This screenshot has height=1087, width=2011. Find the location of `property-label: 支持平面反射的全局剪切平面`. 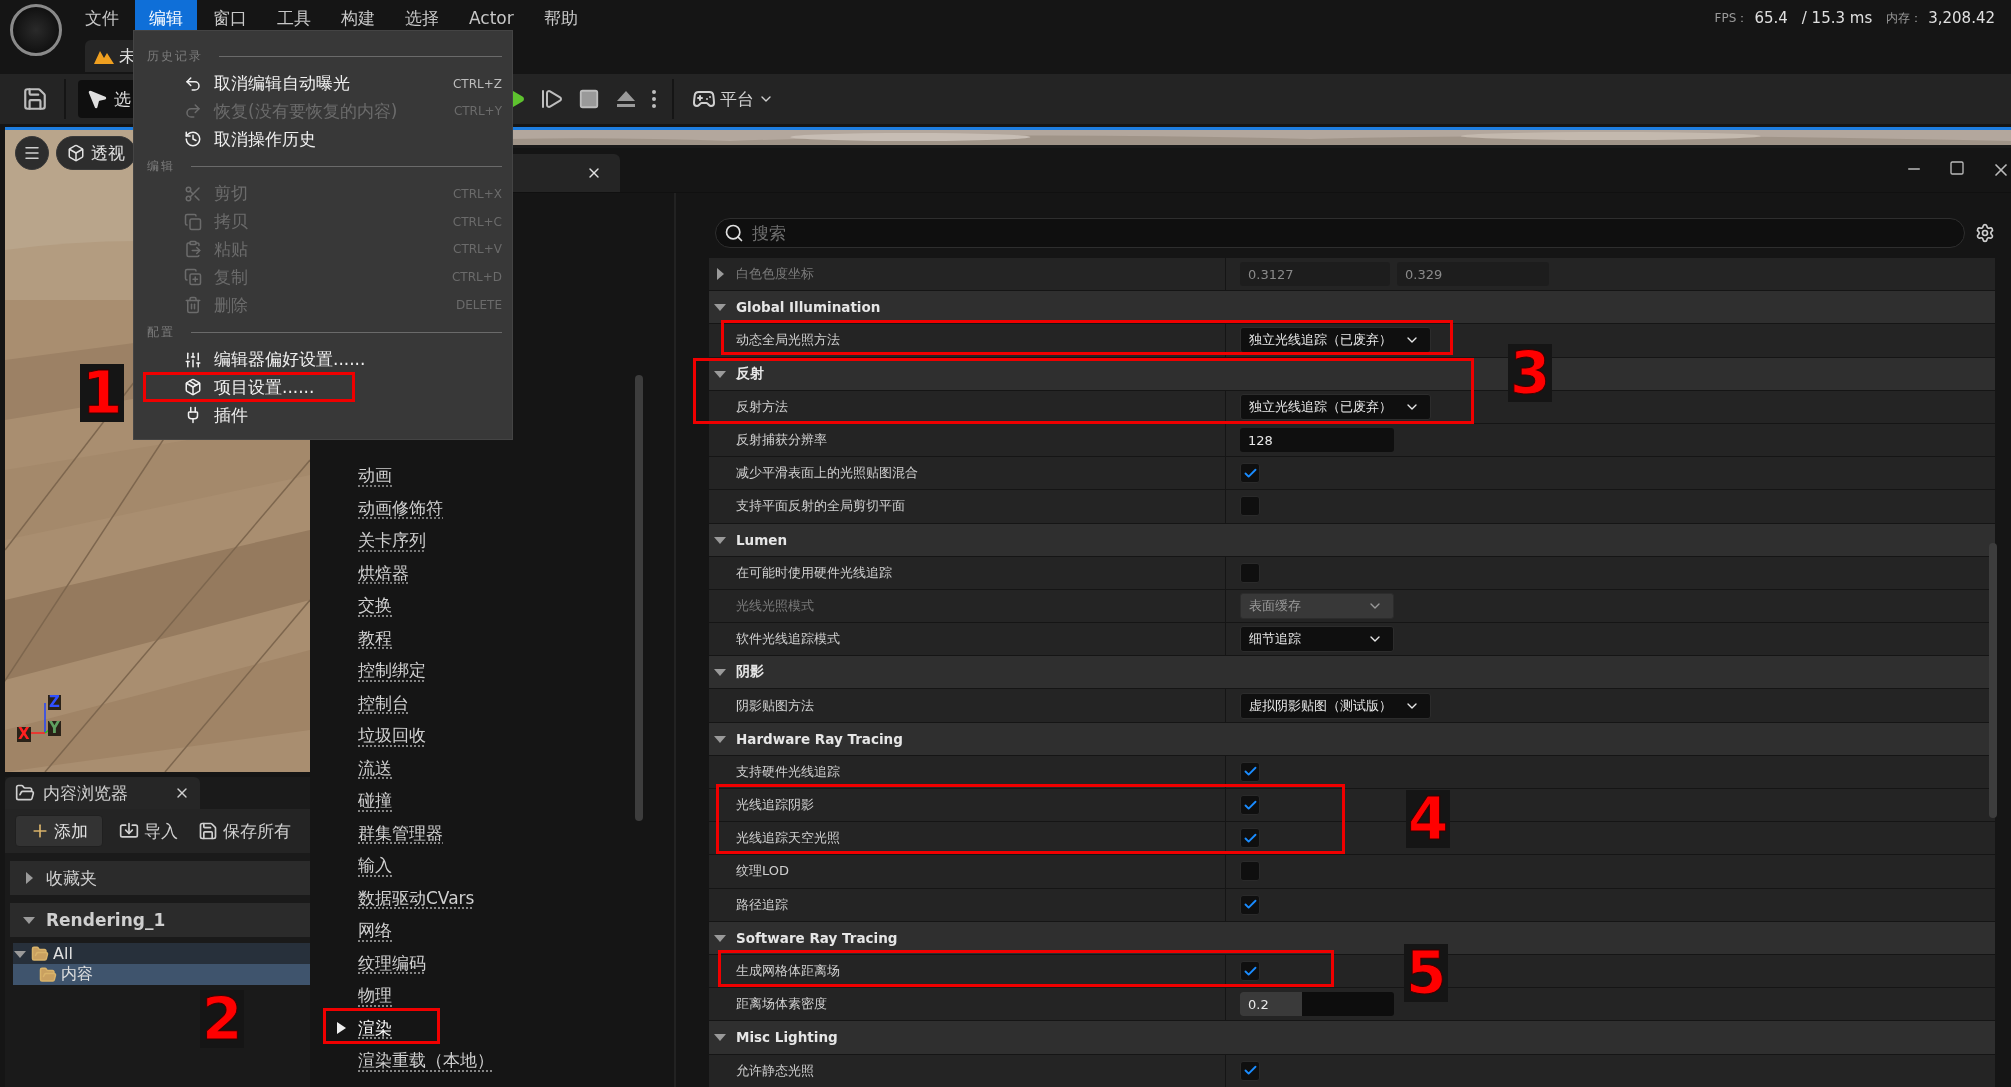

property-label: 支持平面反射的全局剪切平面 is located at coordinates (820, 506).